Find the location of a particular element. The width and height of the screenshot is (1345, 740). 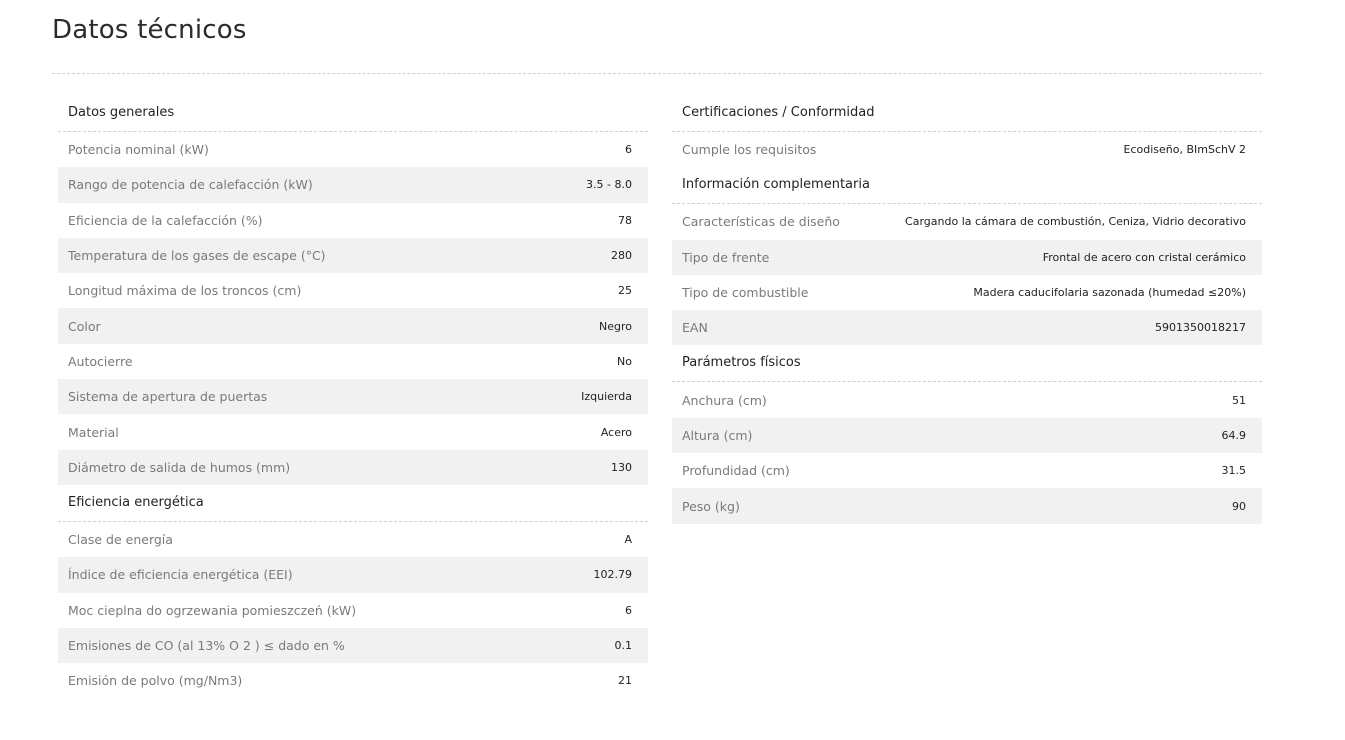

spec-value: A is located at coordinates (628, 540).